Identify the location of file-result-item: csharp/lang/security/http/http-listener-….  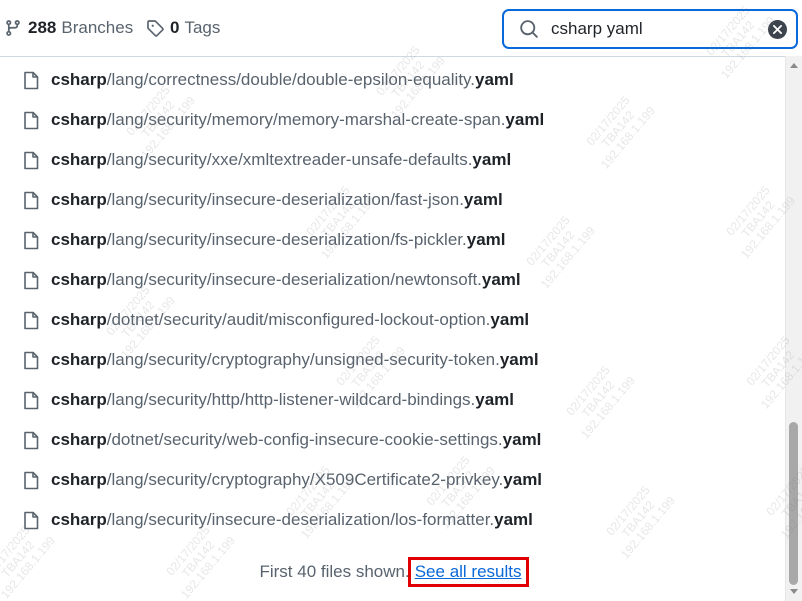
(392, 400).